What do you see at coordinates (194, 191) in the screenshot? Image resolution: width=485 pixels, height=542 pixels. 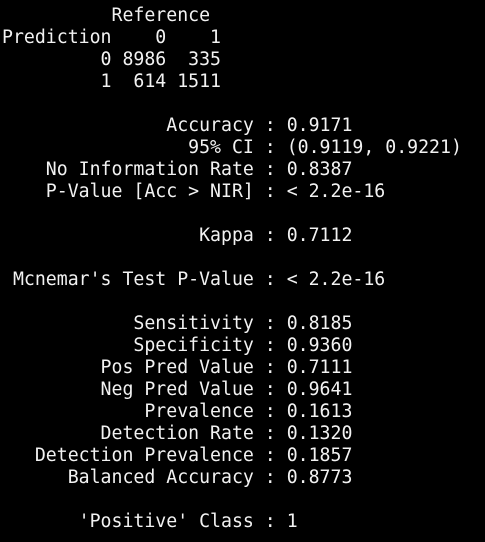 I see `pvalue-line: P-Value [Acc > NIR] : < 2.2e-16` at bounding box center [194, 191].